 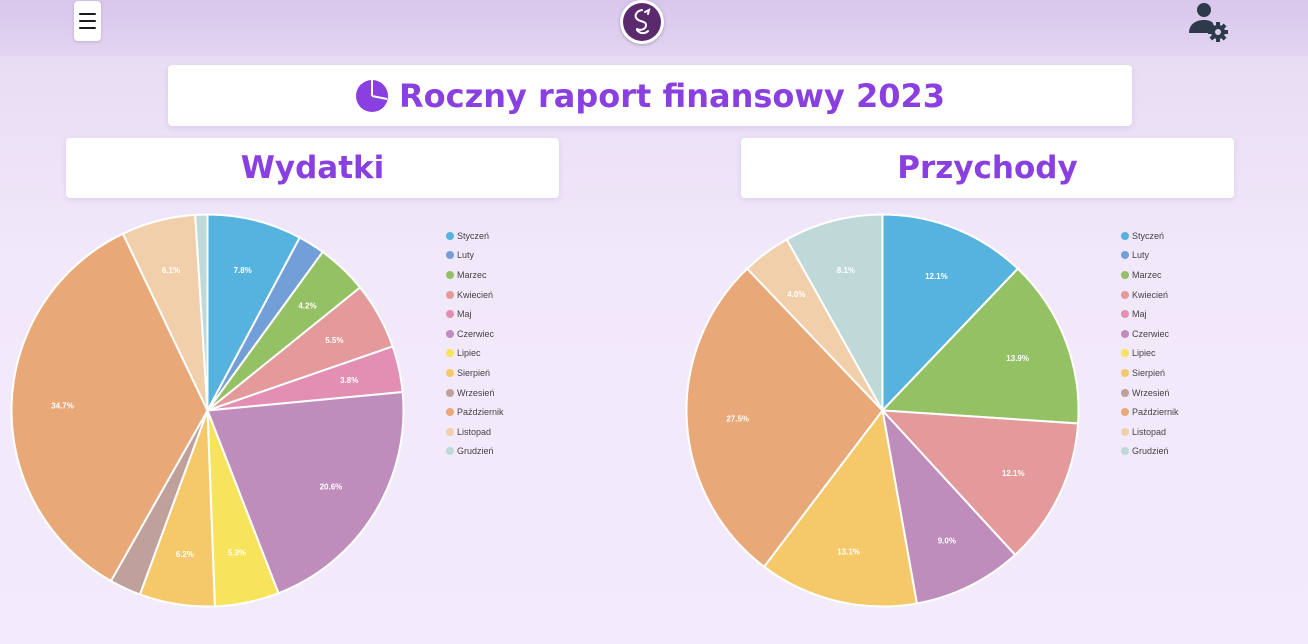 I want to click on income-legend-item: Lipiec, so click(x=1176, y=354).